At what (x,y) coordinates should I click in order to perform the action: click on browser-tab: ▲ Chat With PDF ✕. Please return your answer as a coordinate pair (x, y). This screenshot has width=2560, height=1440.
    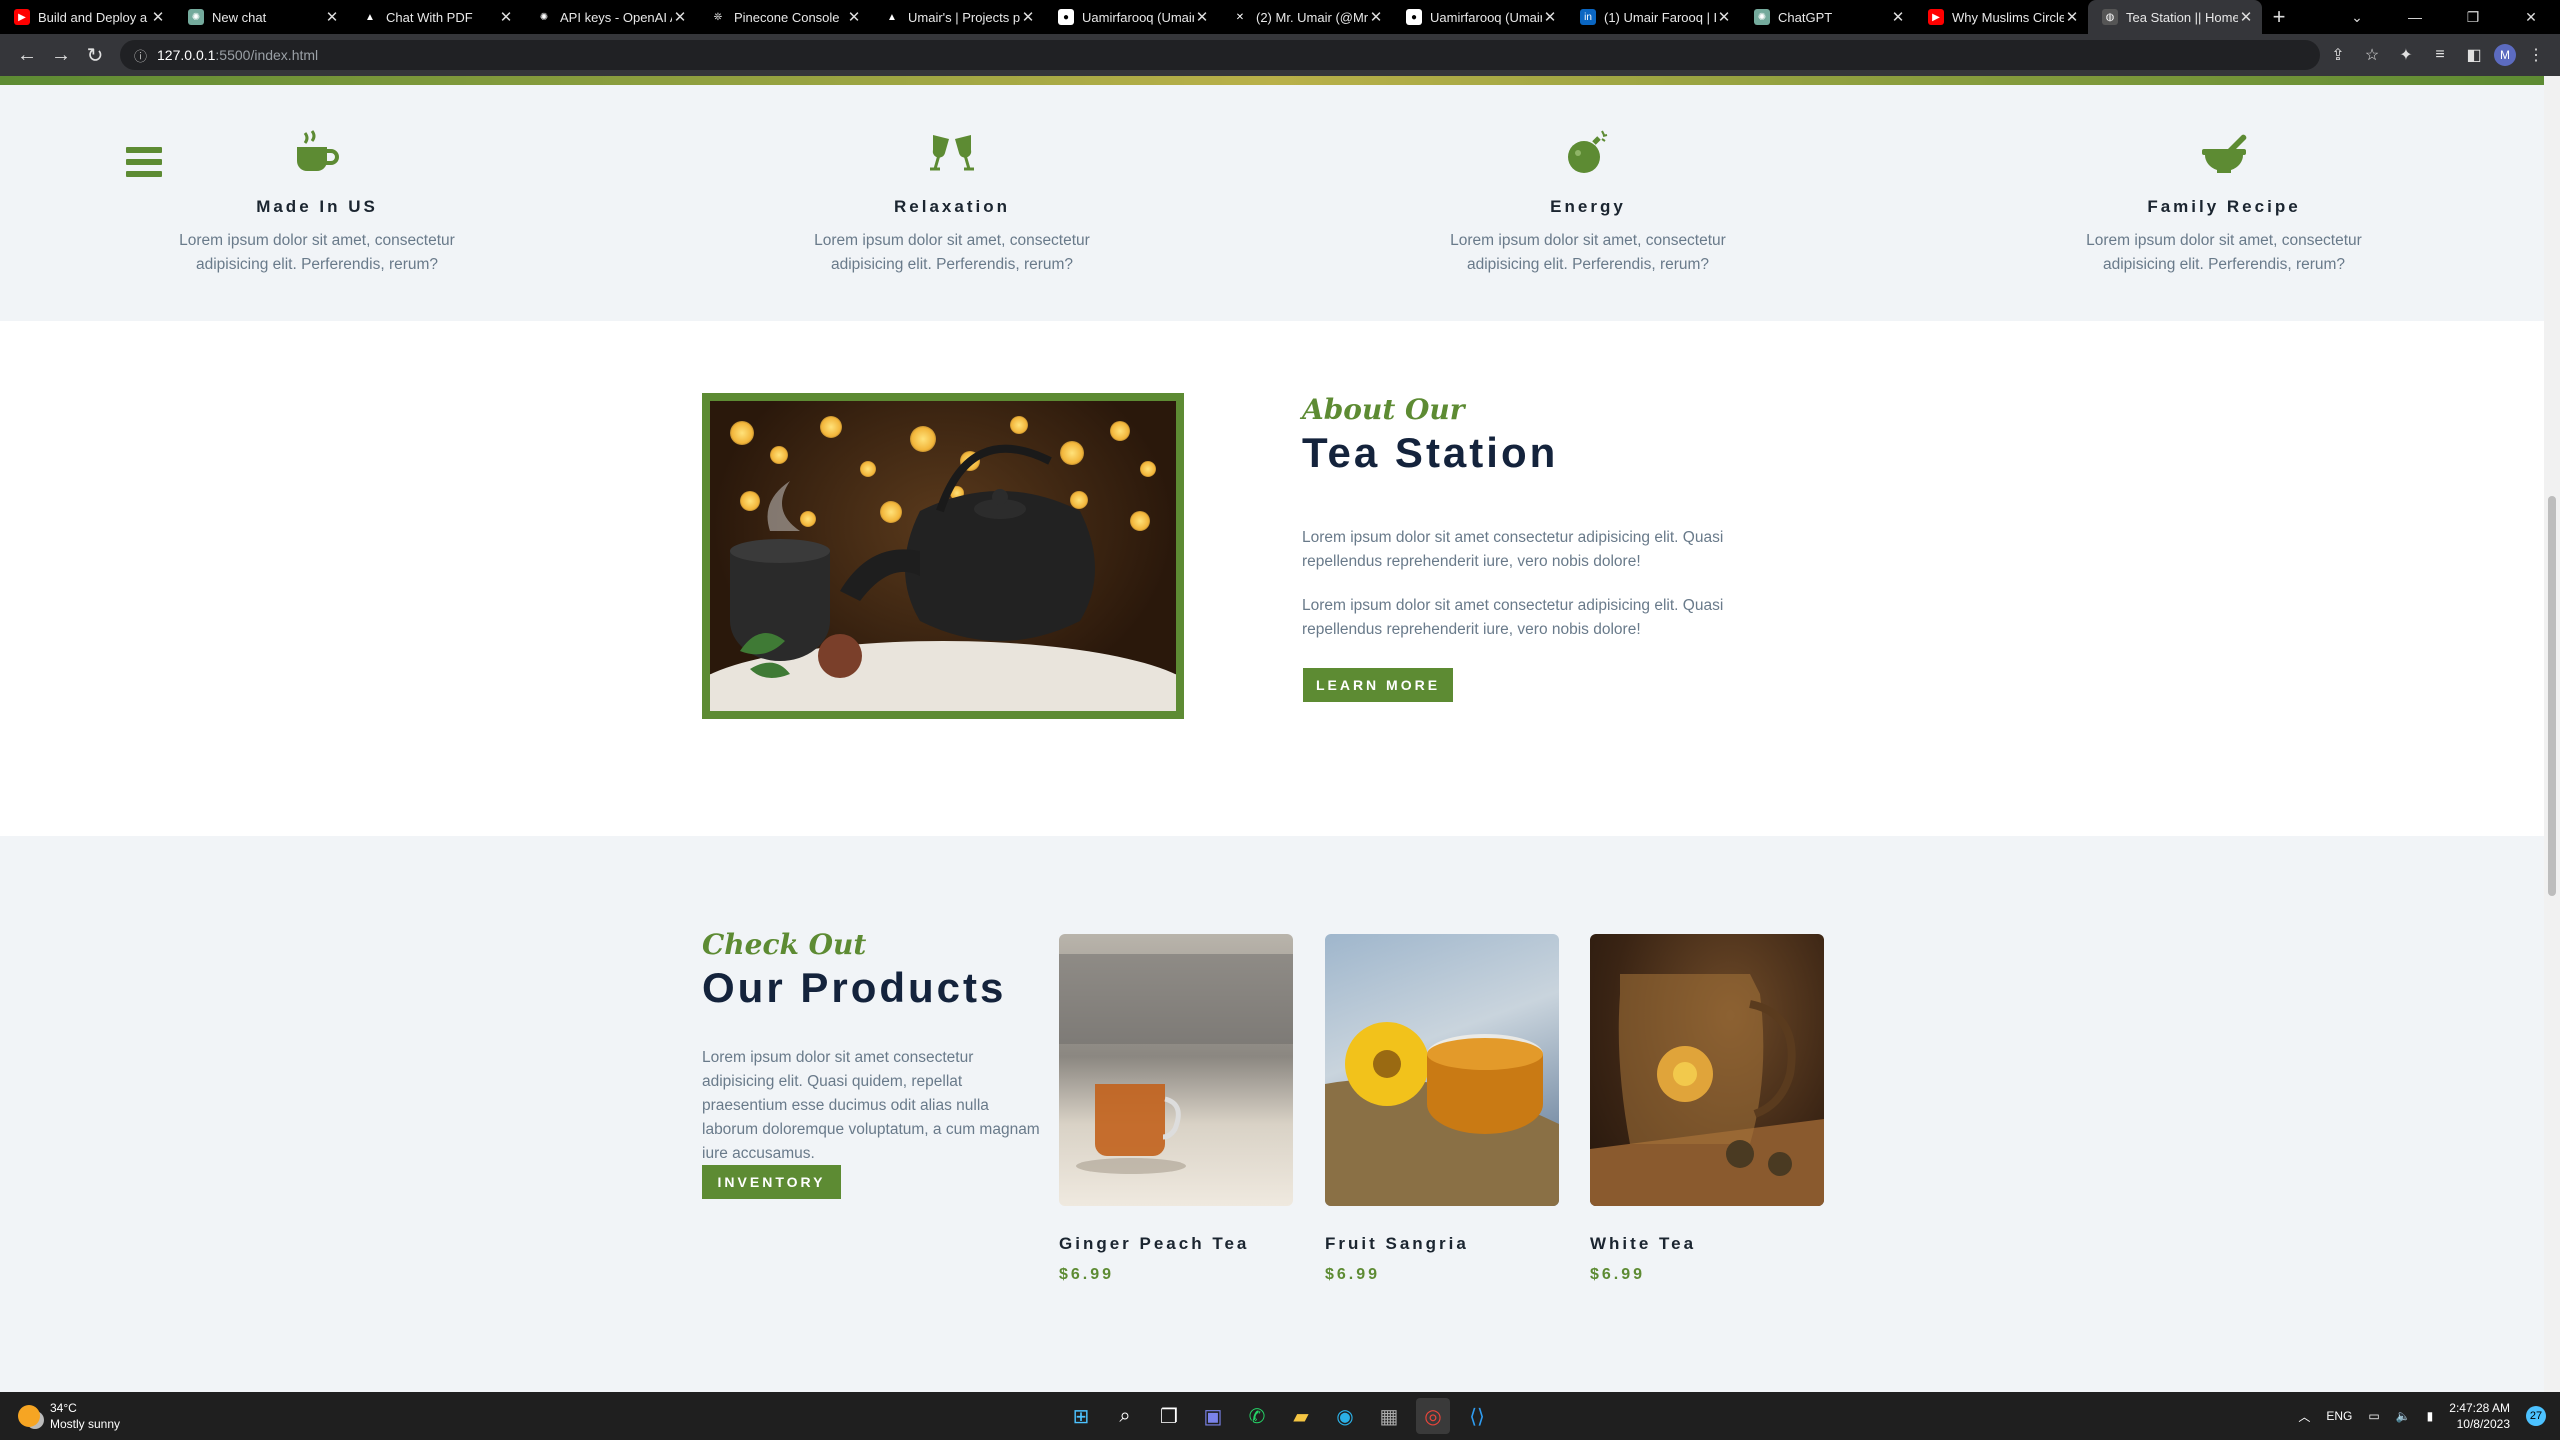
    Looking at the image, I should click on (435, 17).